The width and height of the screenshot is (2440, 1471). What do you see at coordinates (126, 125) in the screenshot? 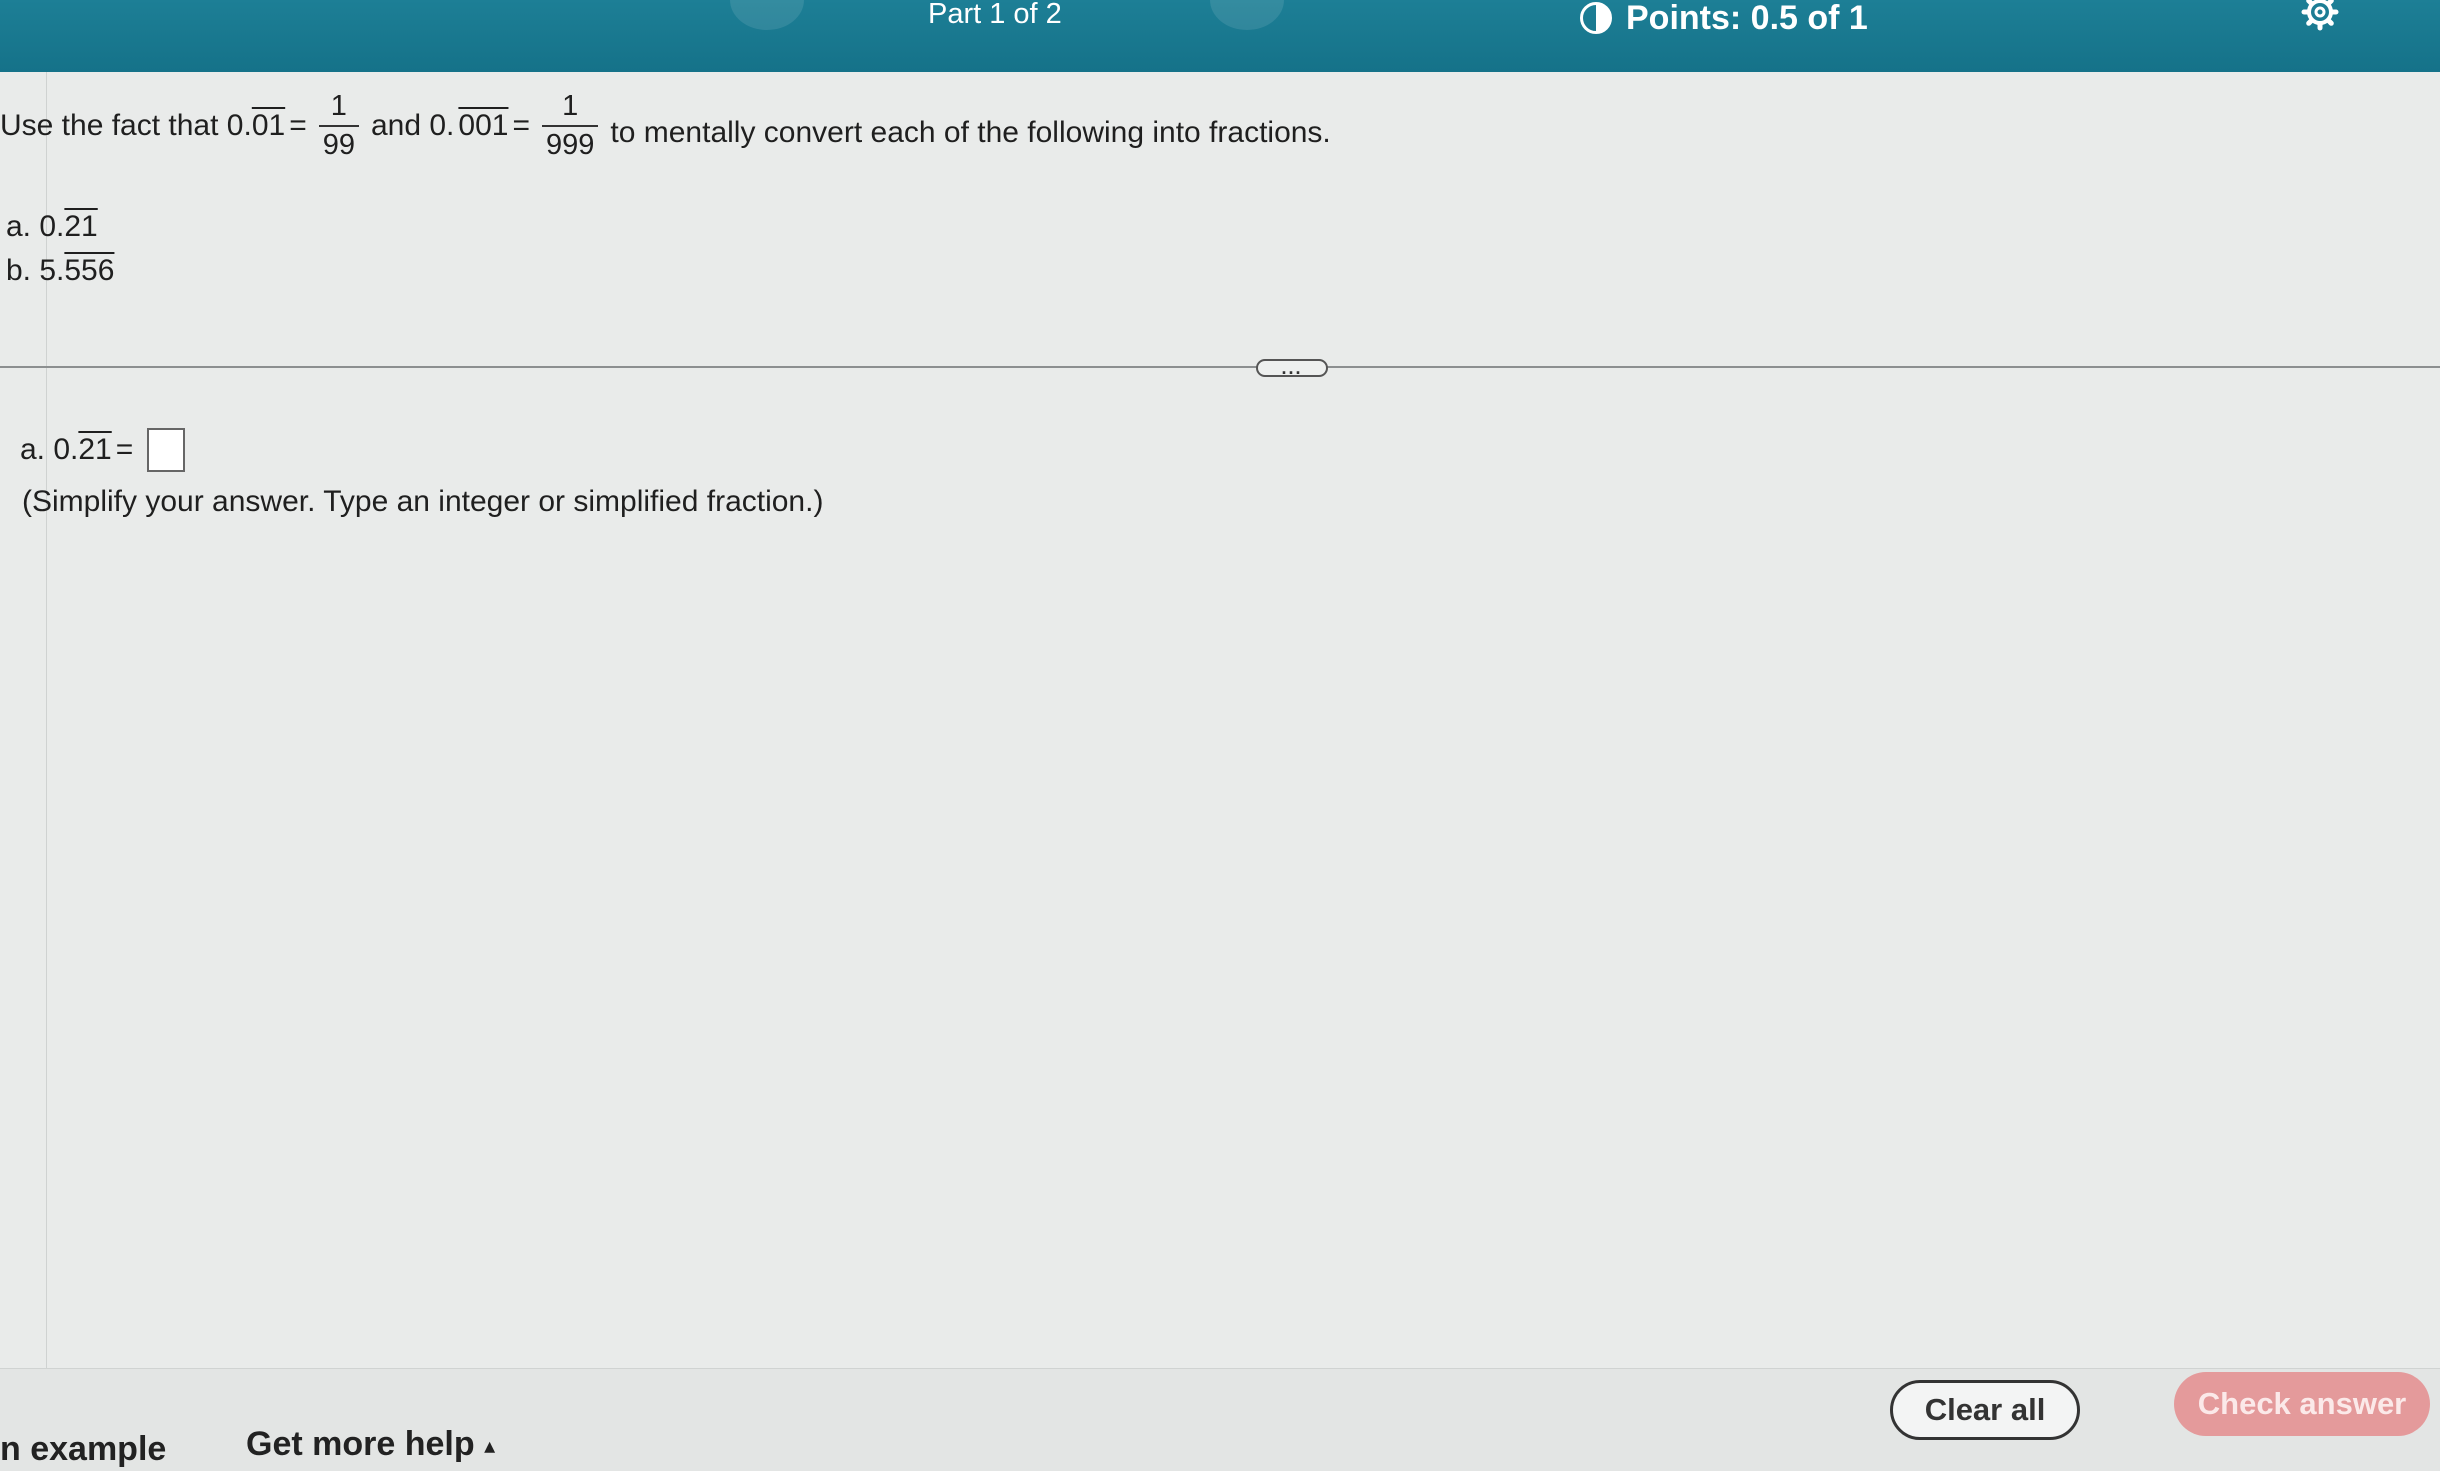
I see `stem-prefix: Use the fact that 0.` at bounding box center [126, 125].